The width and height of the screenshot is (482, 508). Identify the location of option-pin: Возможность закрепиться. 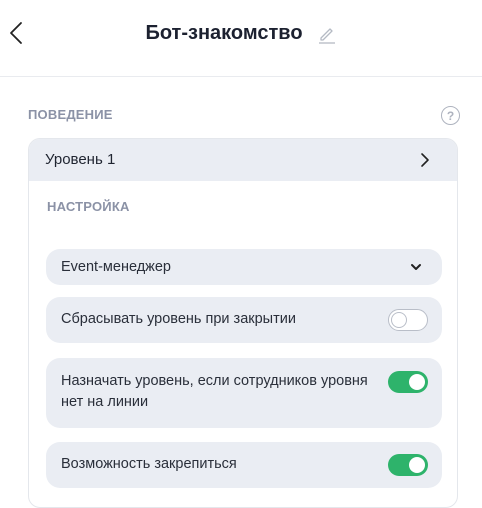
(244, 465).